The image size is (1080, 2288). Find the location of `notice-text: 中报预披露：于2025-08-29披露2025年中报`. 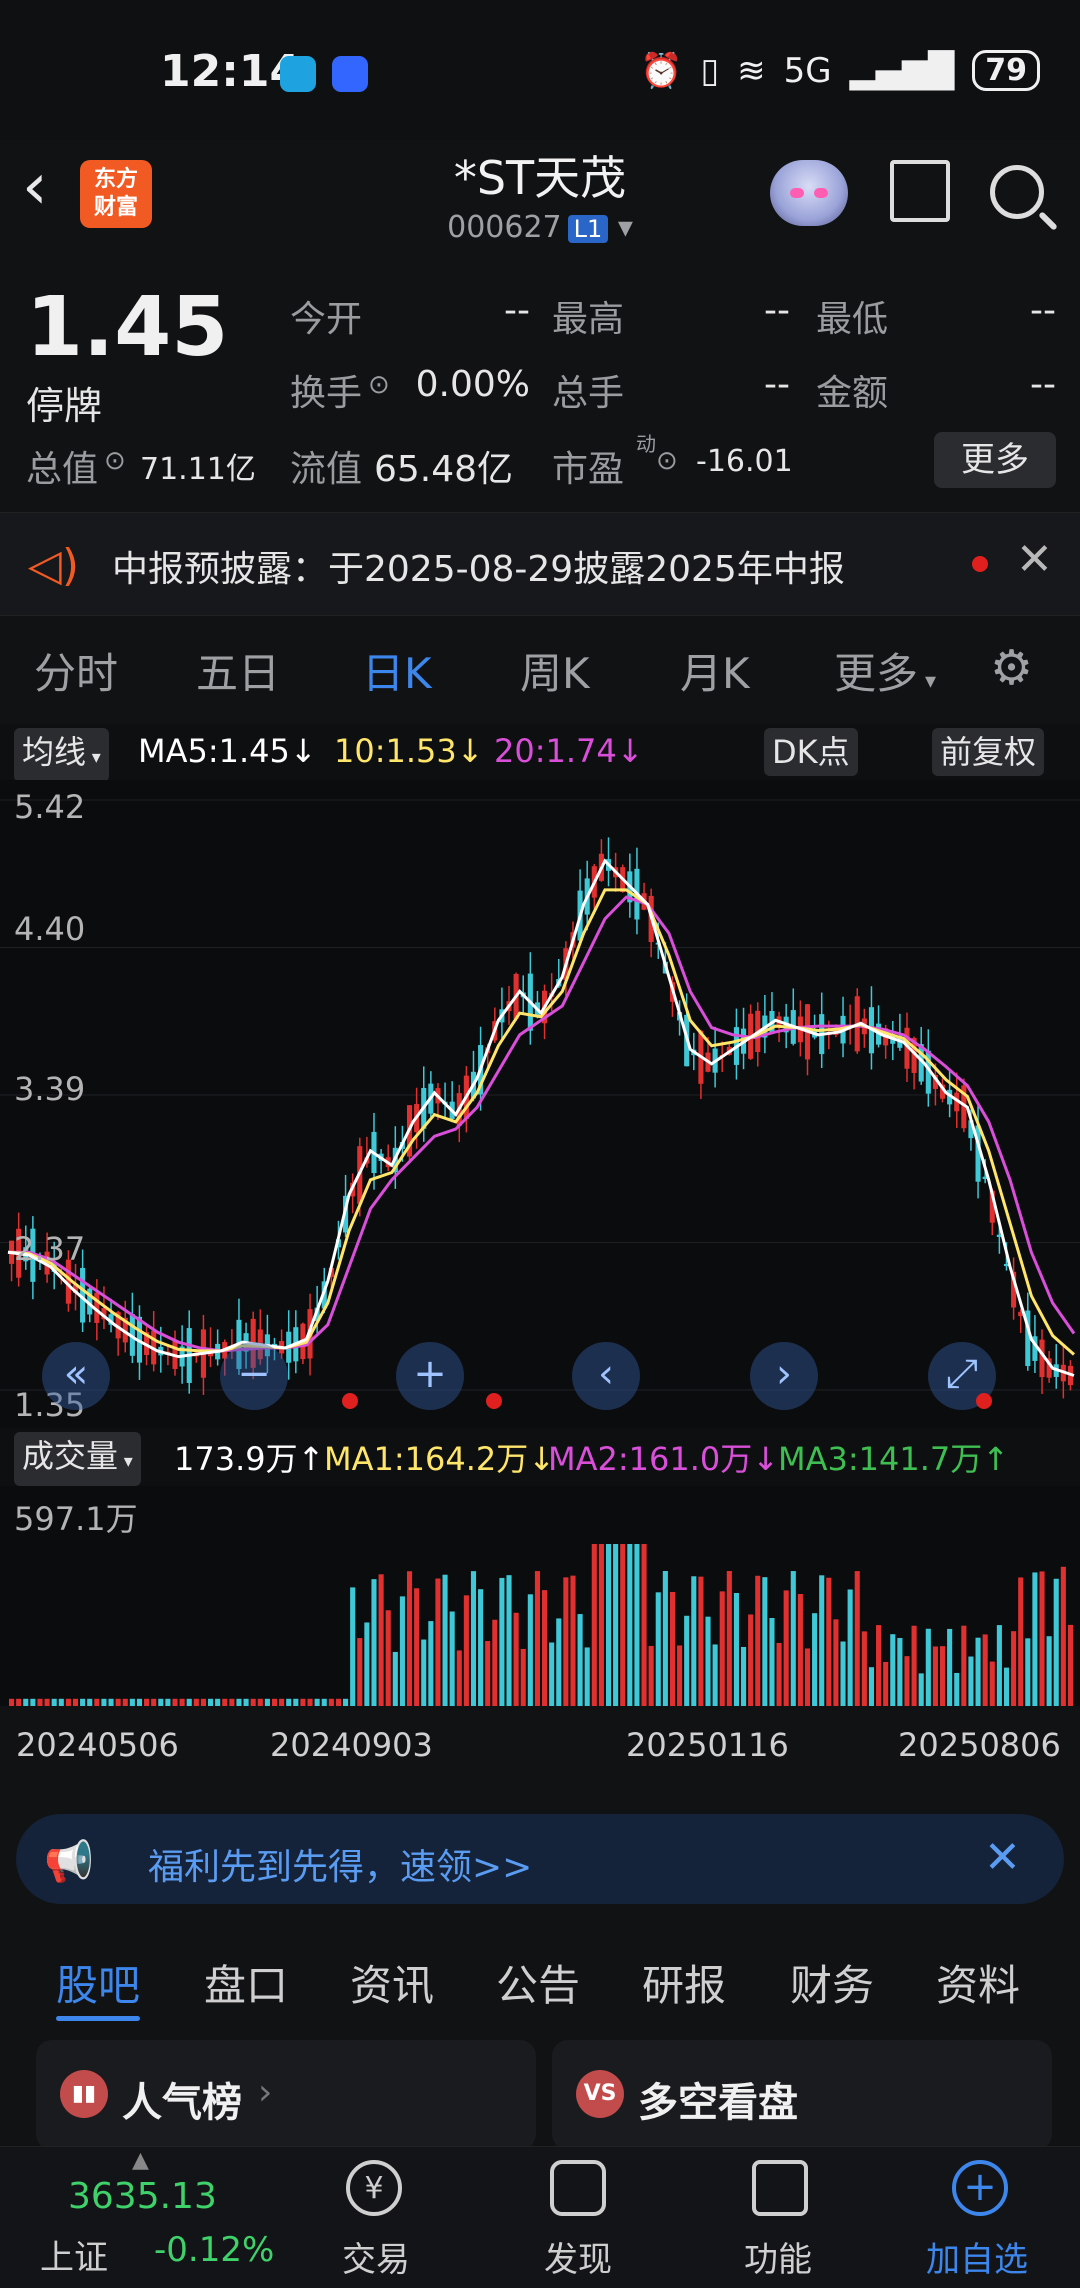

notice-text: 中报预披露：于2025-08-29披露2025年中报 is located at coordinates (478, 566).